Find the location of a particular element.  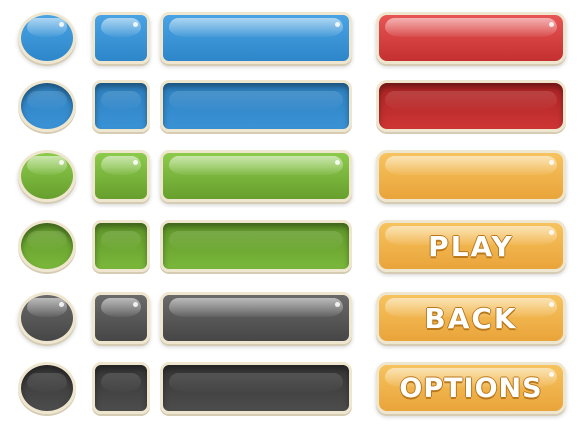

blue-bar-button is located at coordinates (256, 38).